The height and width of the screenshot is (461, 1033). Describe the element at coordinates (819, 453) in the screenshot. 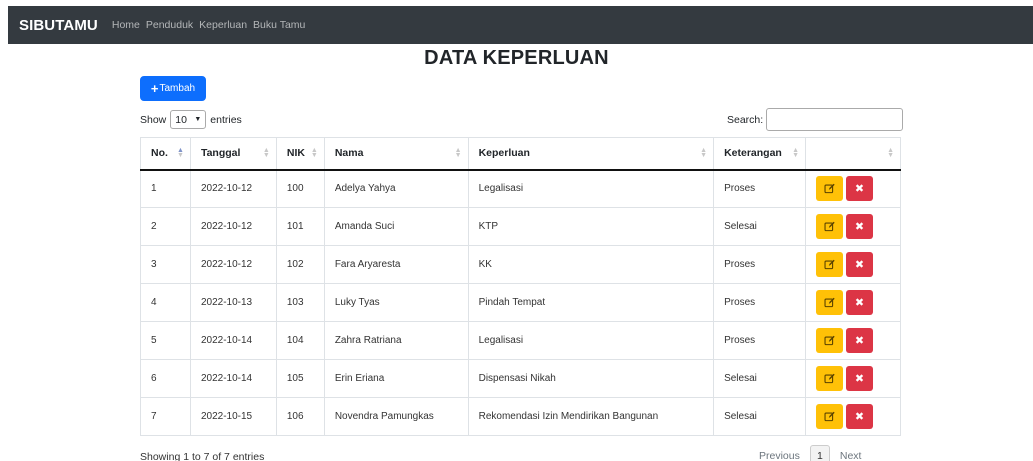

I see `page-button-current: 1` at that location.